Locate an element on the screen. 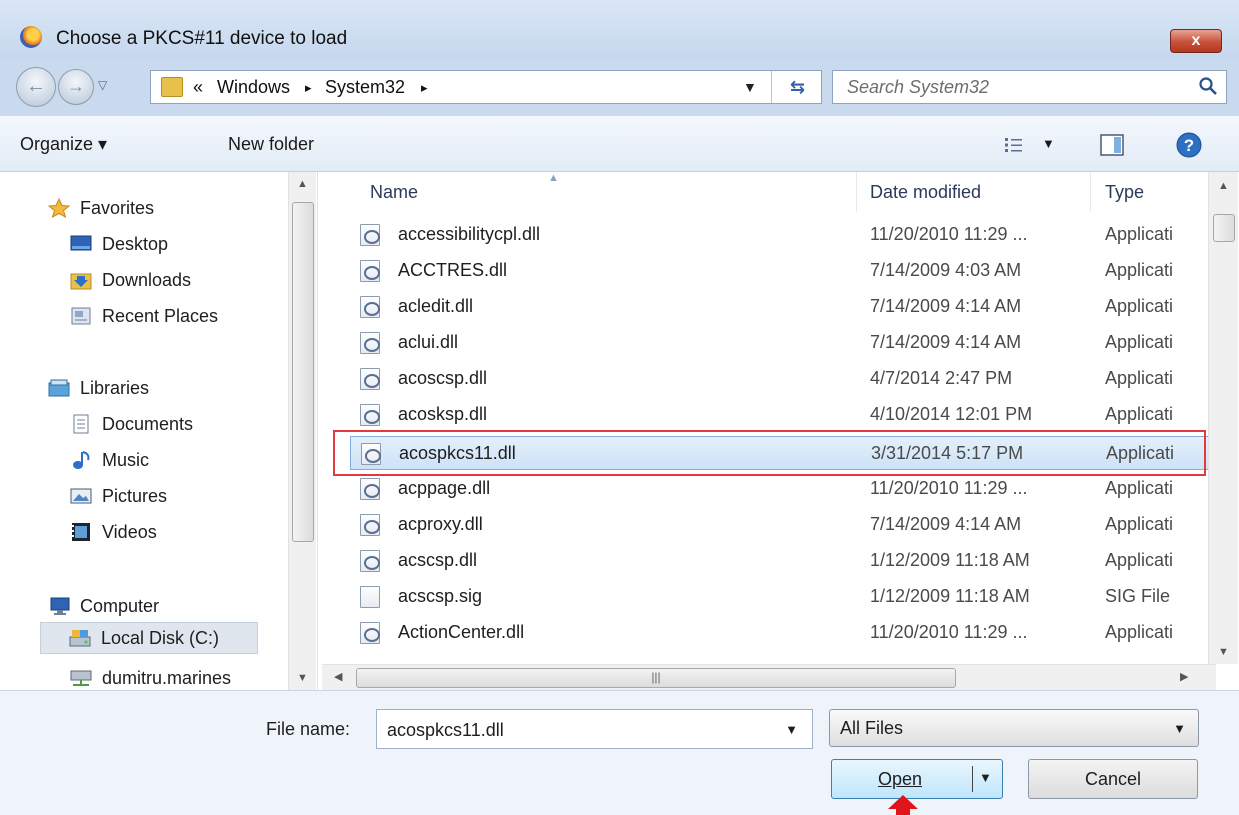 This screenshot has height=815, width=1239. file-row-aclui: aclui.dll 7/14/2009 4:14 AM Applicati is located at coordinates (780, 343).